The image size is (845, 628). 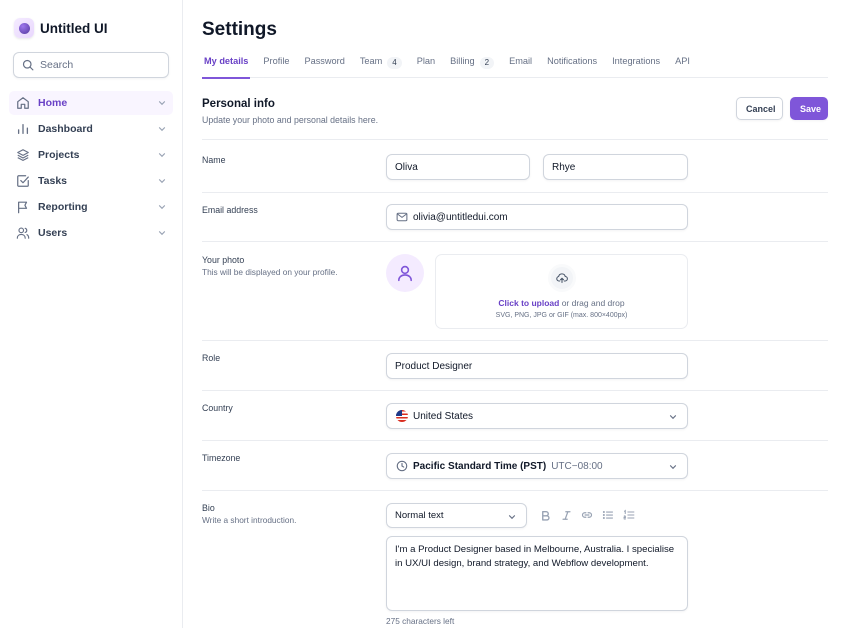 I want to click on bold-icon, so click(x=545, y=515).